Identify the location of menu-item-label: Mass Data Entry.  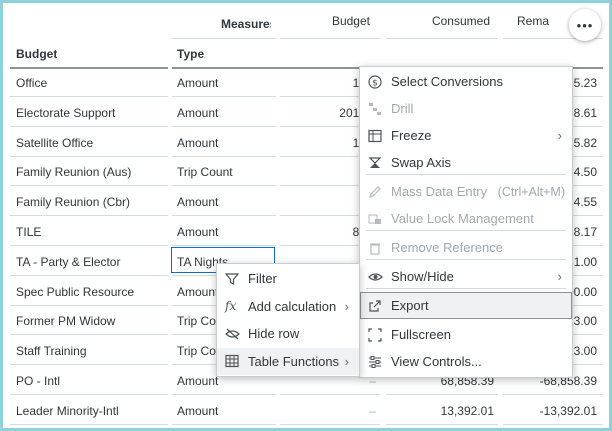
(439, 191).